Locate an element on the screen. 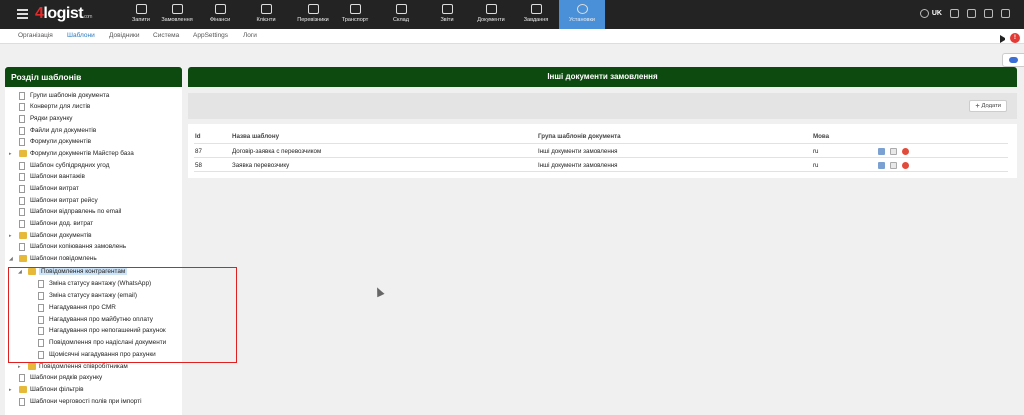 Image resolution: width=1024 pixels, height=415 pixels. tree-item: Шаблони витрат рейсу is located at coordinates (91, 201).